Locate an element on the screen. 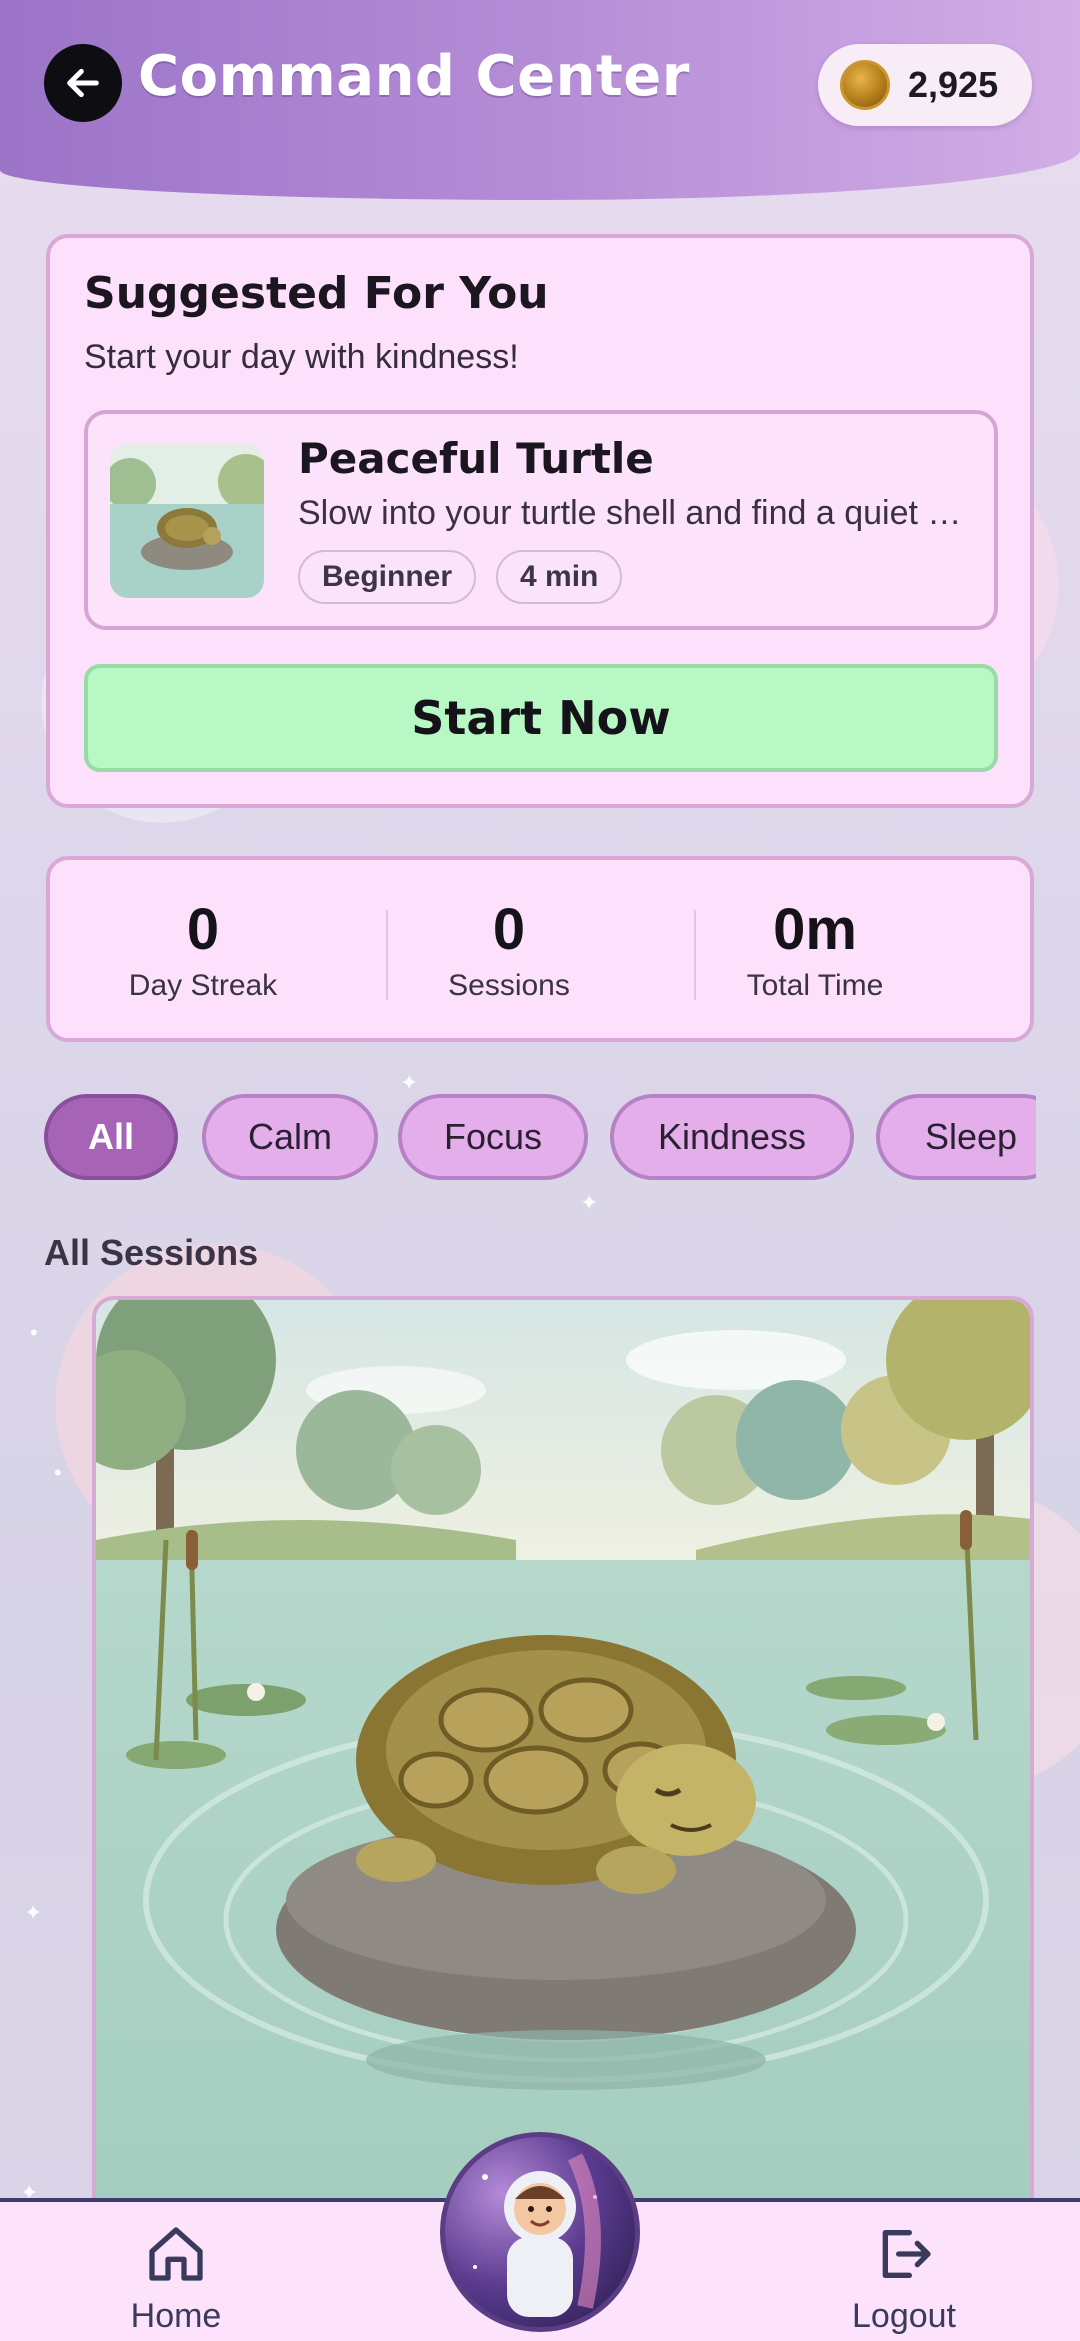 This screenshot has width=1080, height=2341. nav-logout: Logout is located at coordinates (904, 2279).